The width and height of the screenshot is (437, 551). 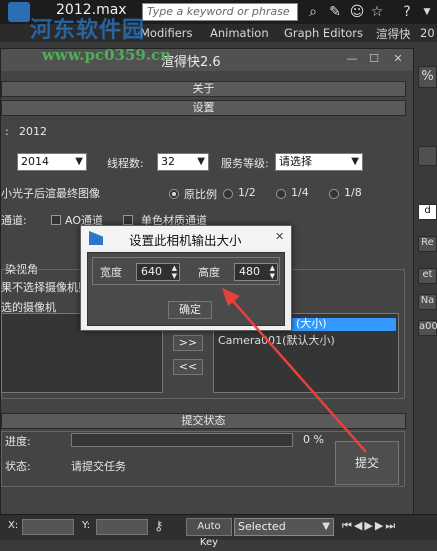 I want to click on playback-controls: ⏮◀▶▶⏭, so click(x=389, y=528).